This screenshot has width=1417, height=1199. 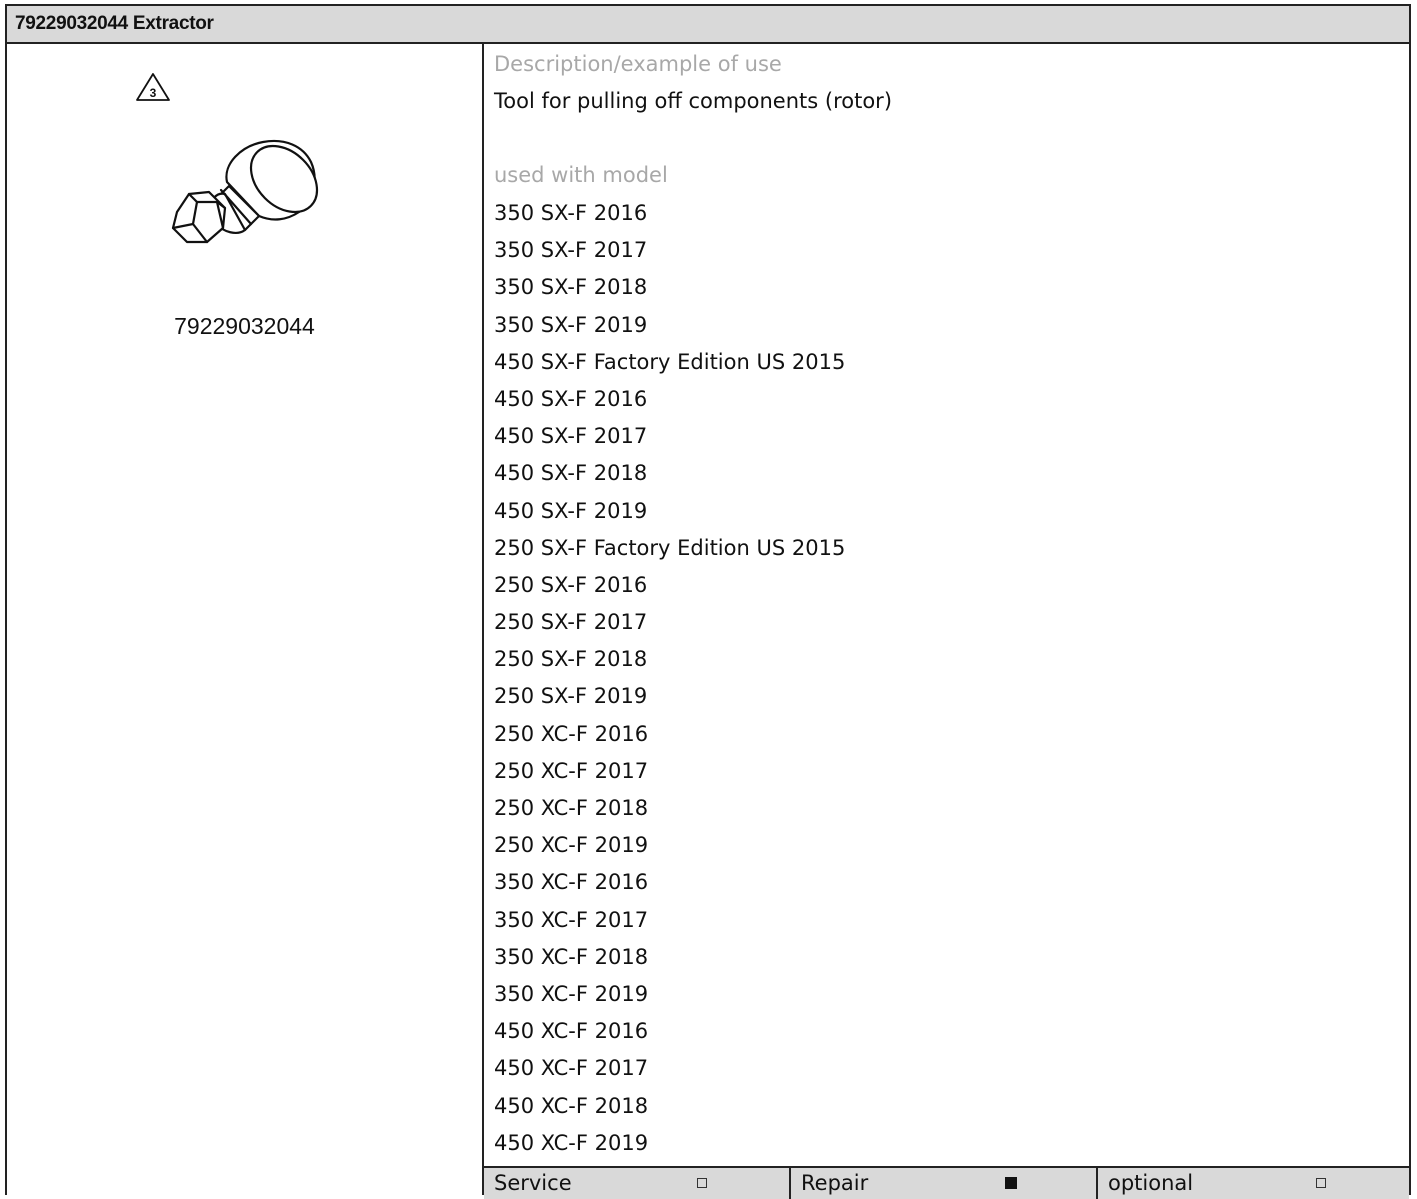 I want to click on list-item: 250 SX-F 2018, so click(x=571, y=659).